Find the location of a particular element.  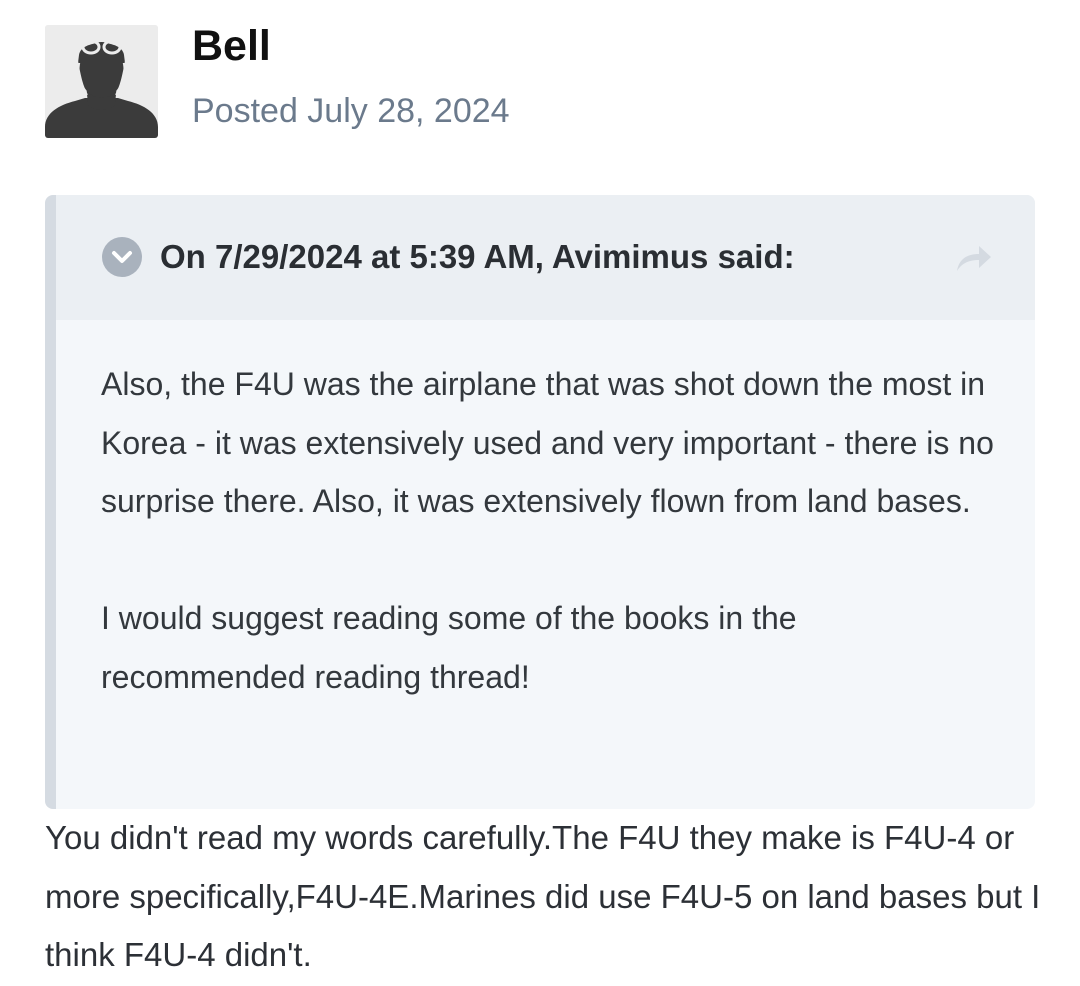

quote-citation: On 7/29/2024 at 5:39 AM, Avimimus said: is located at coordinates (477, 256).